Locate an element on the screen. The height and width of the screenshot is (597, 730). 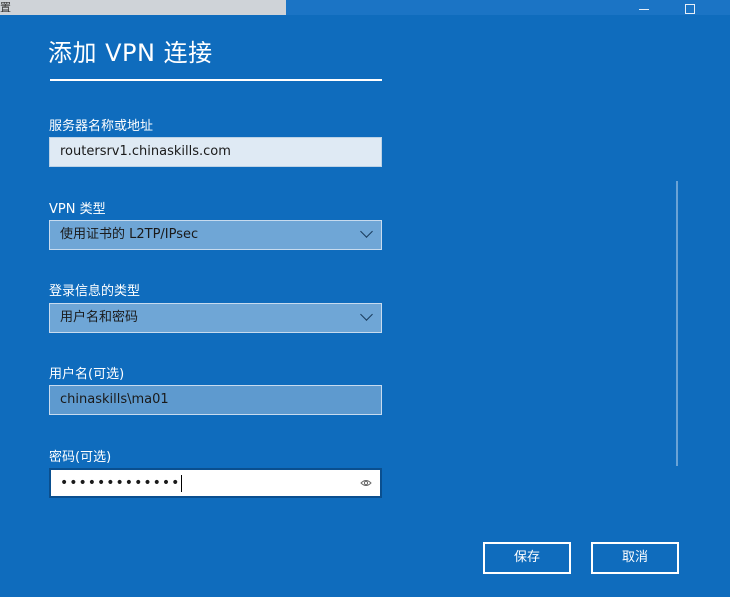
password-label: 密码(可选) is located at coordinates (80, 457).